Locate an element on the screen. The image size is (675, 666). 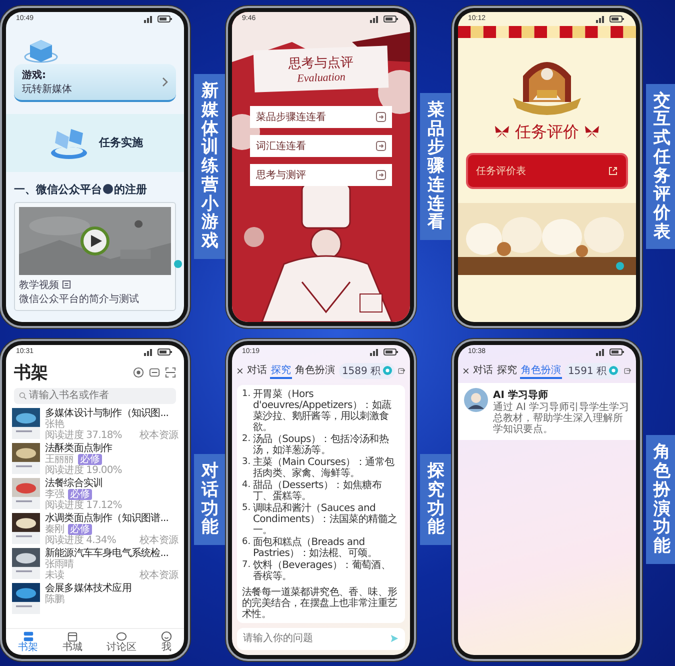
summary-text: 法餐每一道菜都讲究色、香、味、形的完美结合，在摆盘上也非常注重艺术性。 is located at coordinates (320, 603).